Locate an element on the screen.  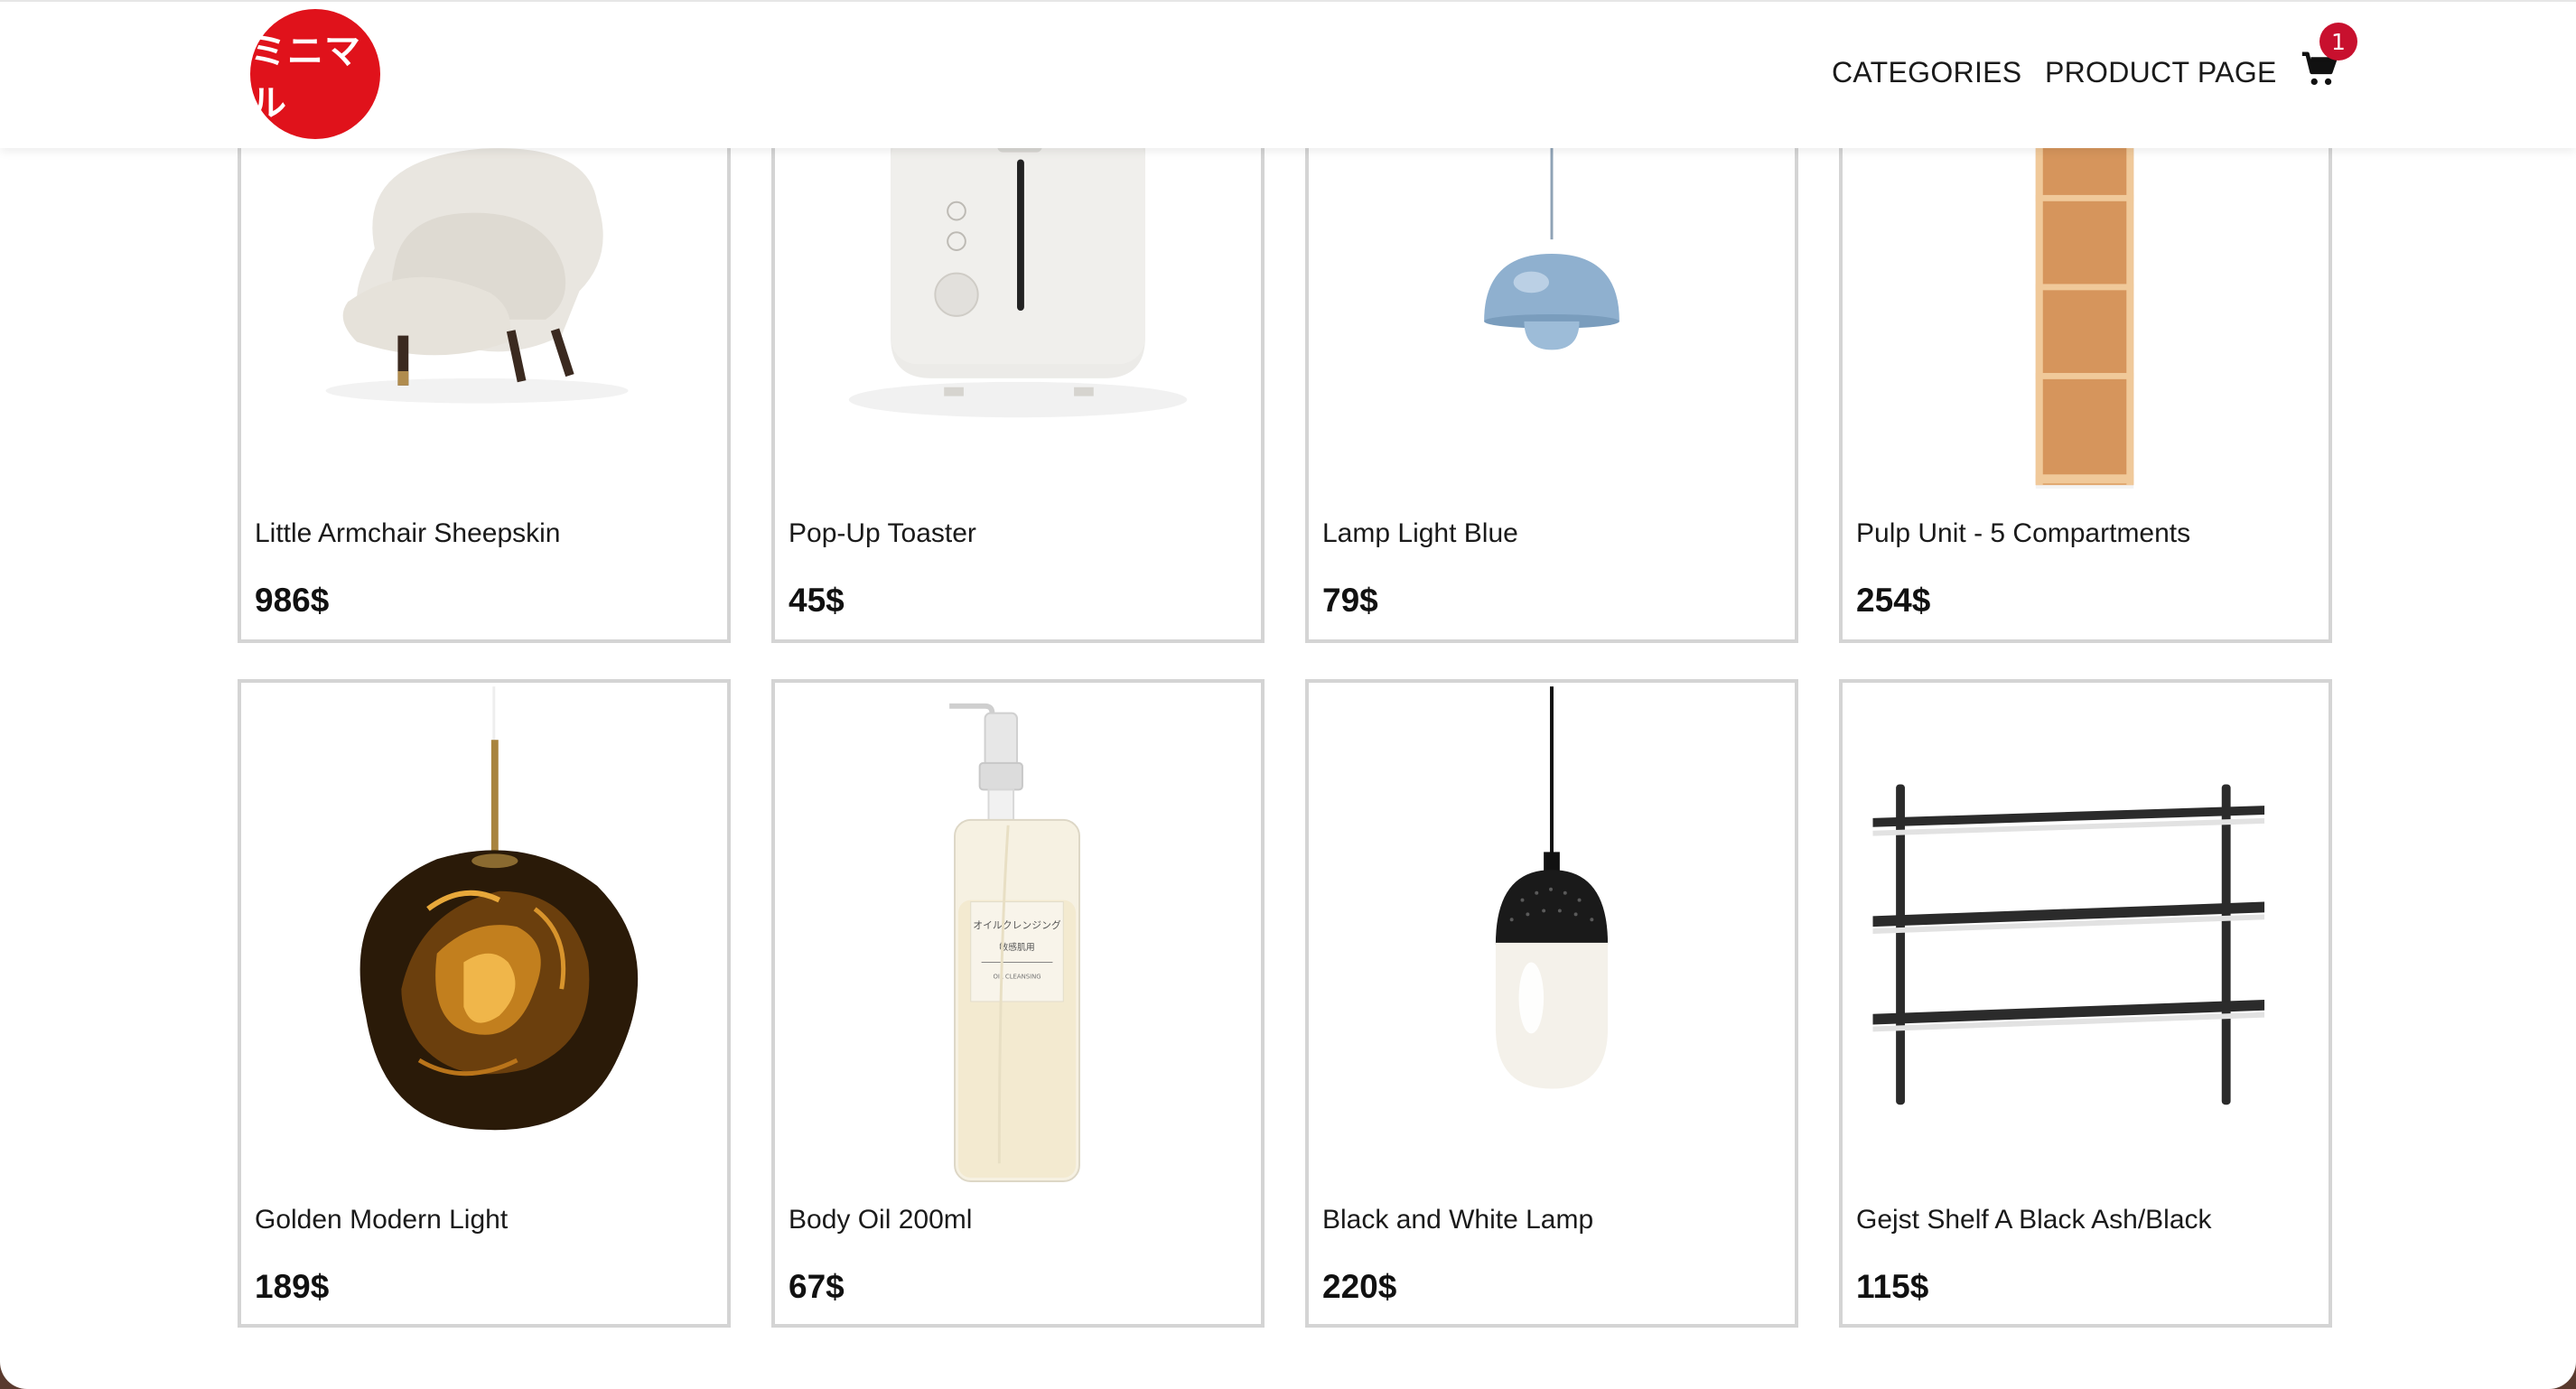
product-price: 45$ is located at coordinates (817, 600).